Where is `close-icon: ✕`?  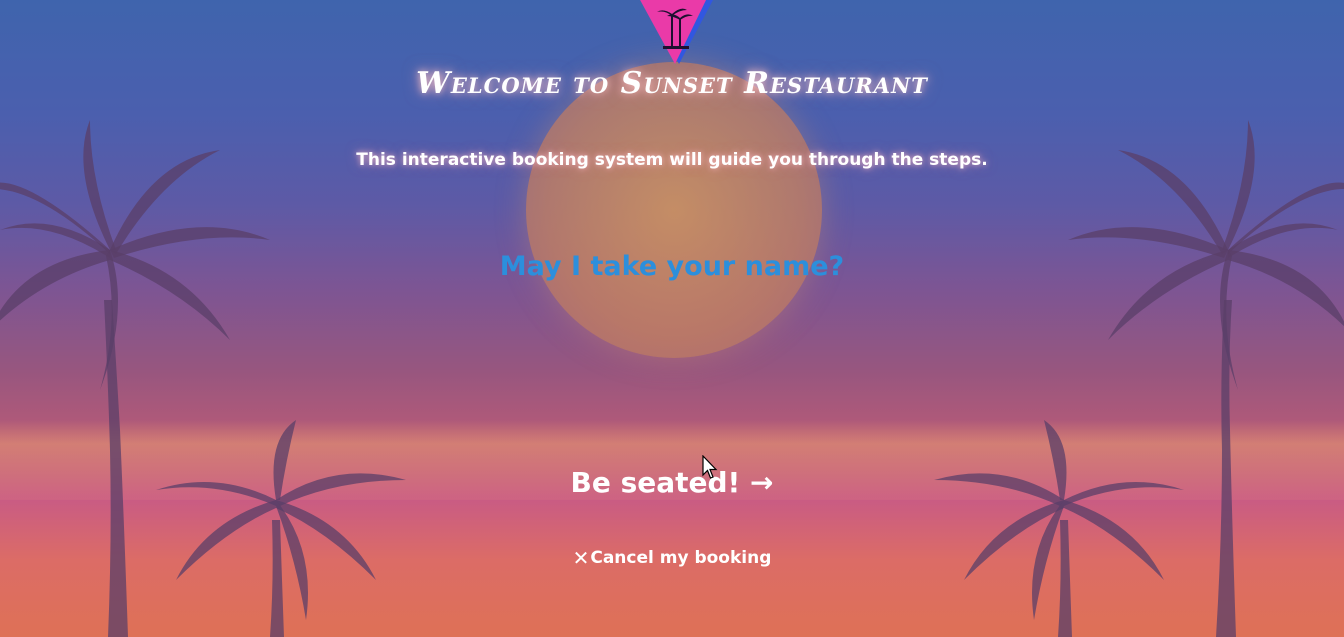
close-icon: ✕ is located at coordinates (581, 558).